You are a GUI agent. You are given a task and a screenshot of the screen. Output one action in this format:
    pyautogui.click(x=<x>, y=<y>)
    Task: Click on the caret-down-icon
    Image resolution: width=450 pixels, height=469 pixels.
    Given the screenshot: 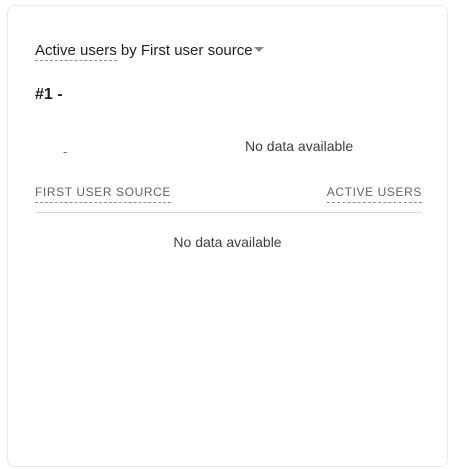 What is the action you would take?
    pyautogui.click(x=258, y=49)
    